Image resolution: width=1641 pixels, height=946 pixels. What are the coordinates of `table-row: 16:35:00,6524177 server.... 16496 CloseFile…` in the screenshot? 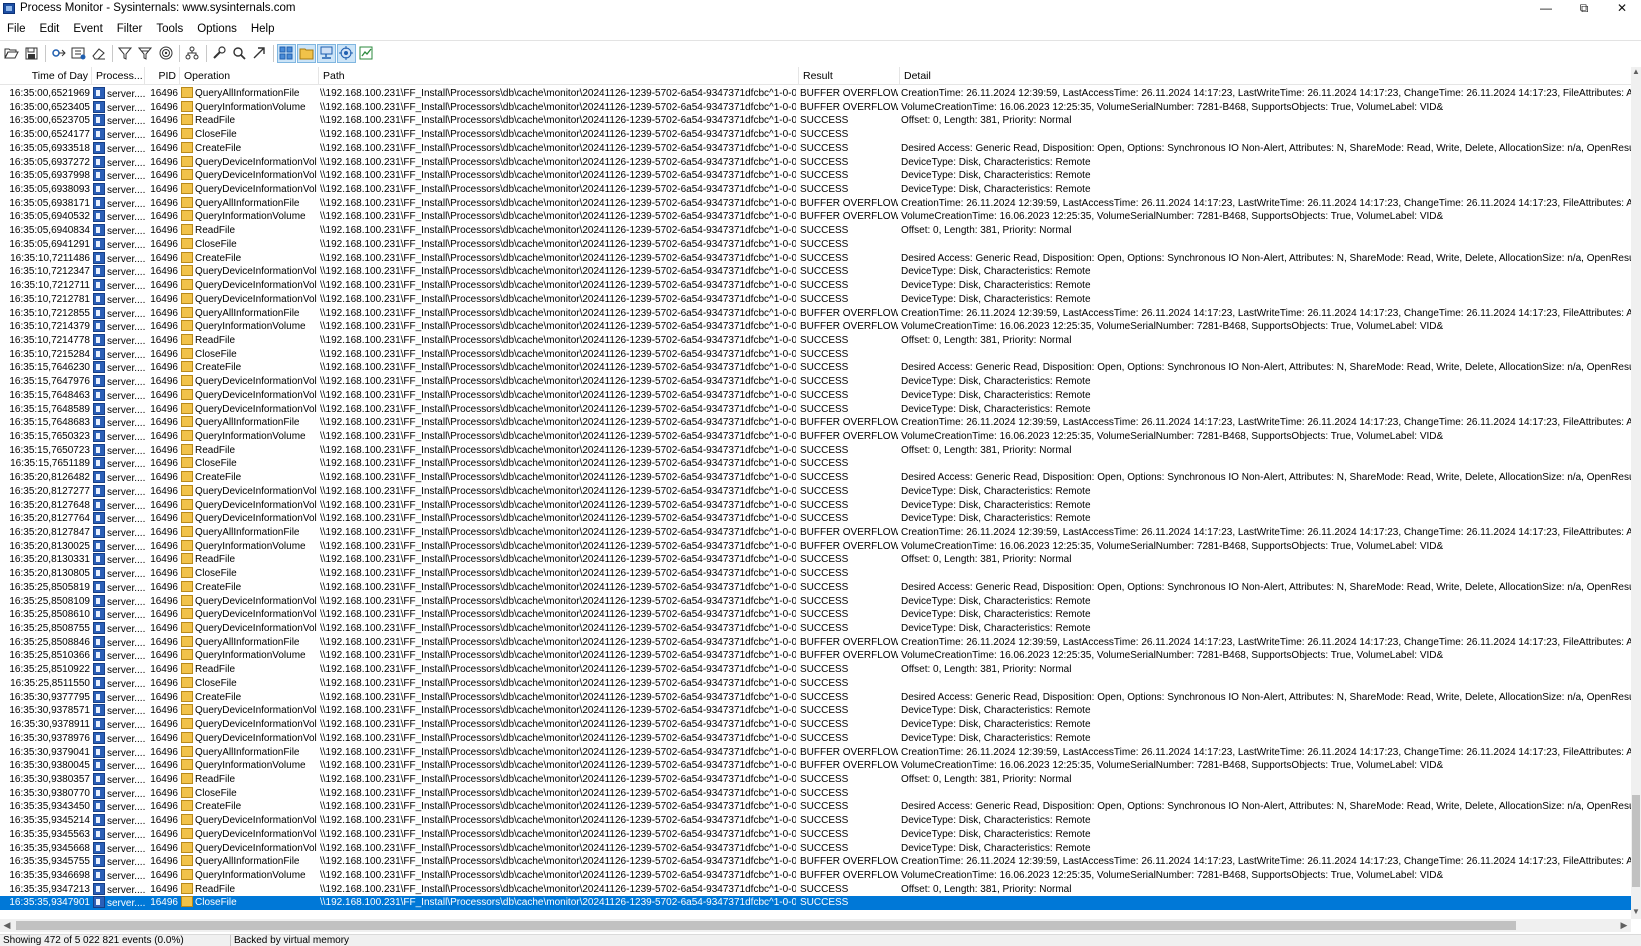 It's located at (815, 135).